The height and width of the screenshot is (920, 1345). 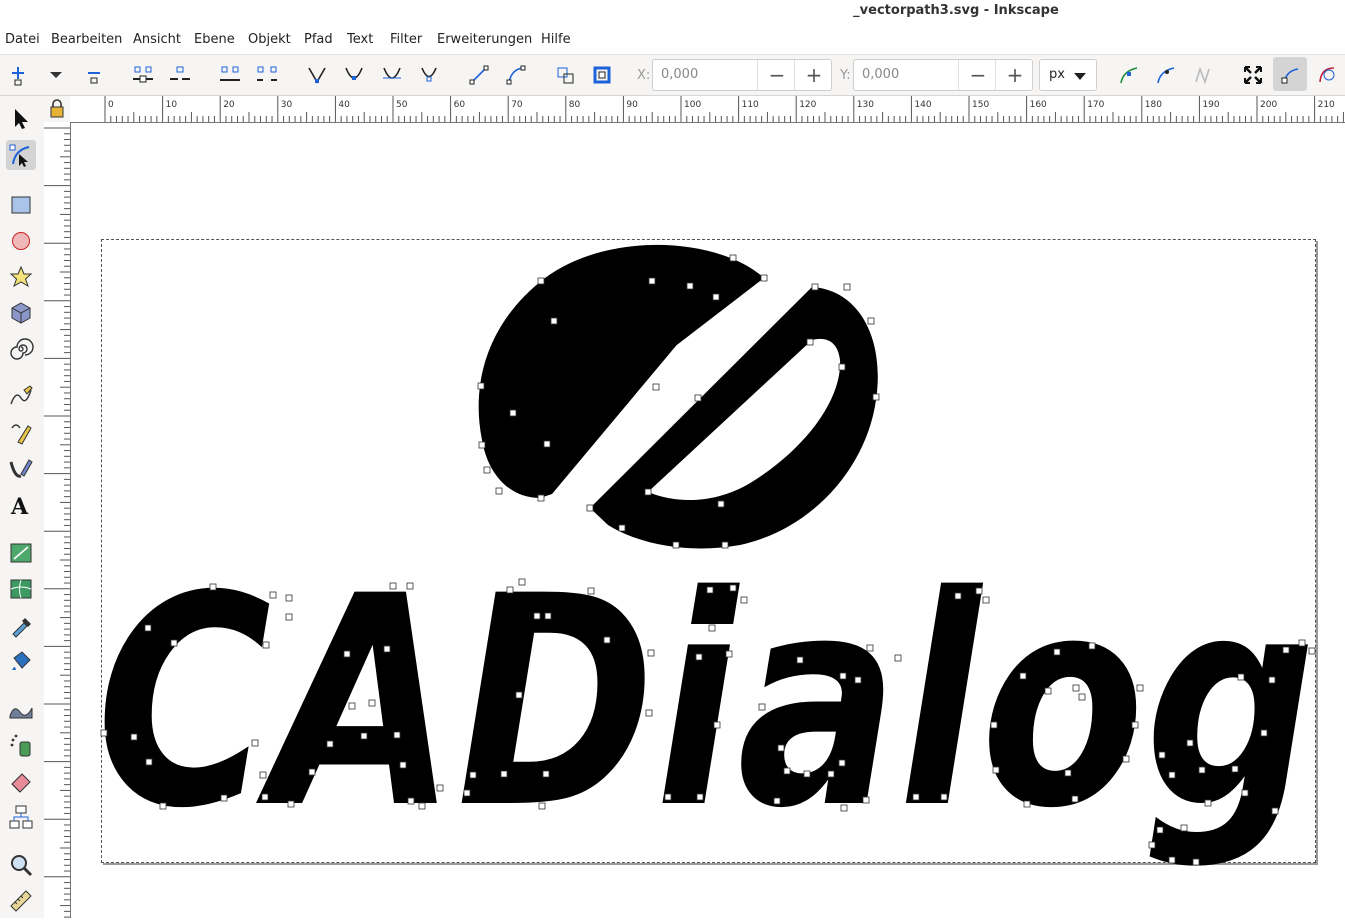 What do you see at coordinates (21, 781) in the screenshot?
I see `eraser-tool-icon` at bounding box center [21, 781].